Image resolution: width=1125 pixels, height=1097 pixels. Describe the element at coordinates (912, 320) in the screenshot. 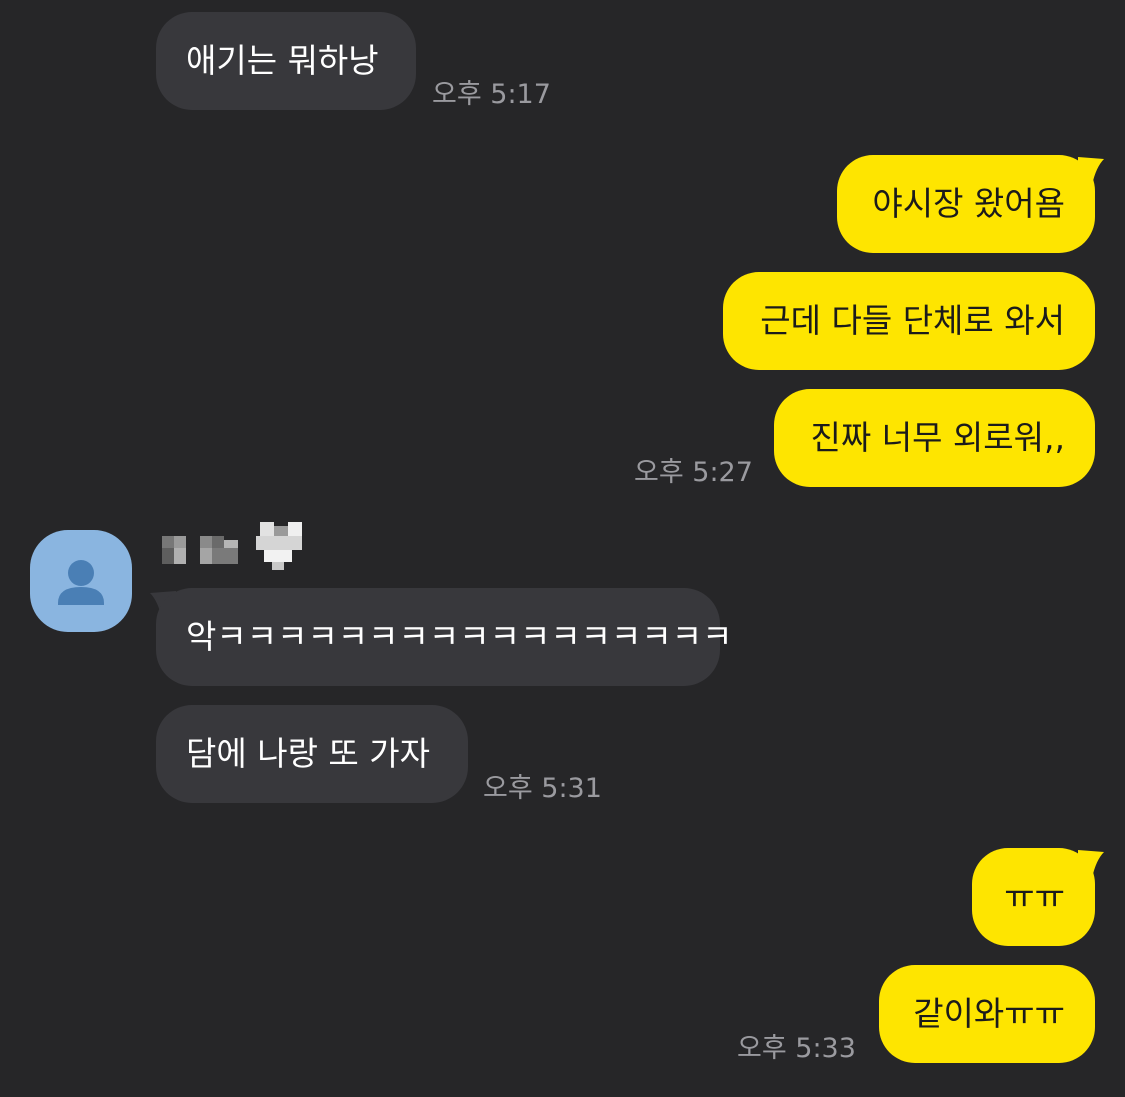

I see `message-text: 근데 다들 단체로 와서` at that location.